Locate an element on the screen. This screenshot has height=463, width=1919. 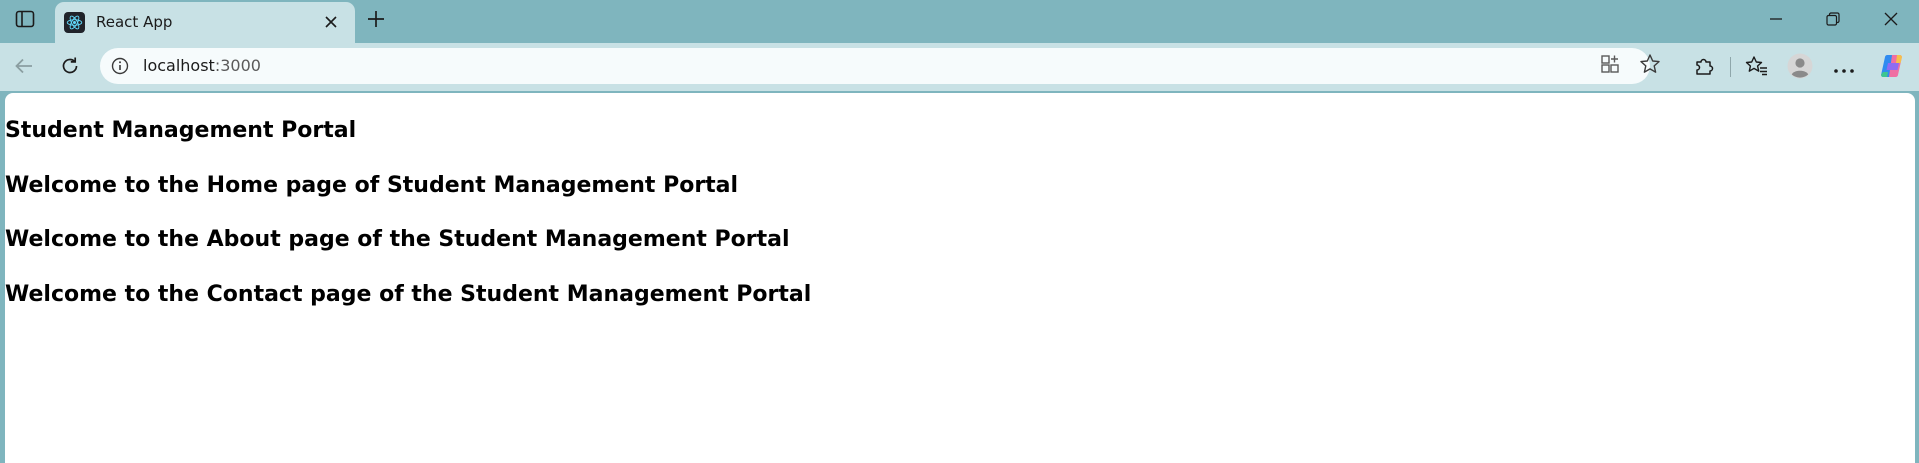
url-host: localhost is located at coordinates (179, 65).